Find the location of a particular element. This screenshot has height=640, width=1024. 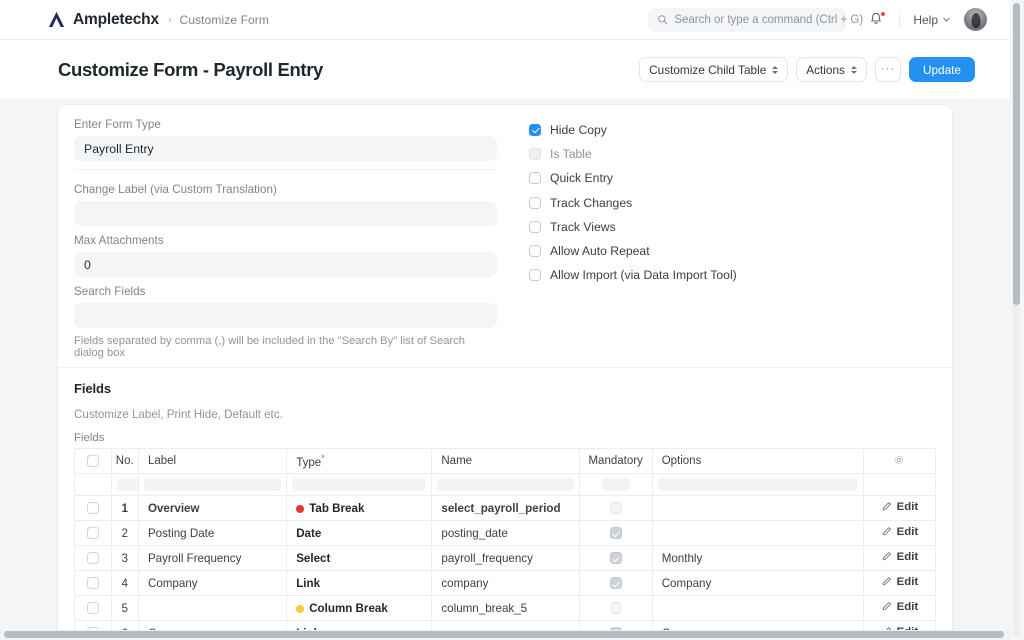

notifications-button is located at coordinates (877, 20).